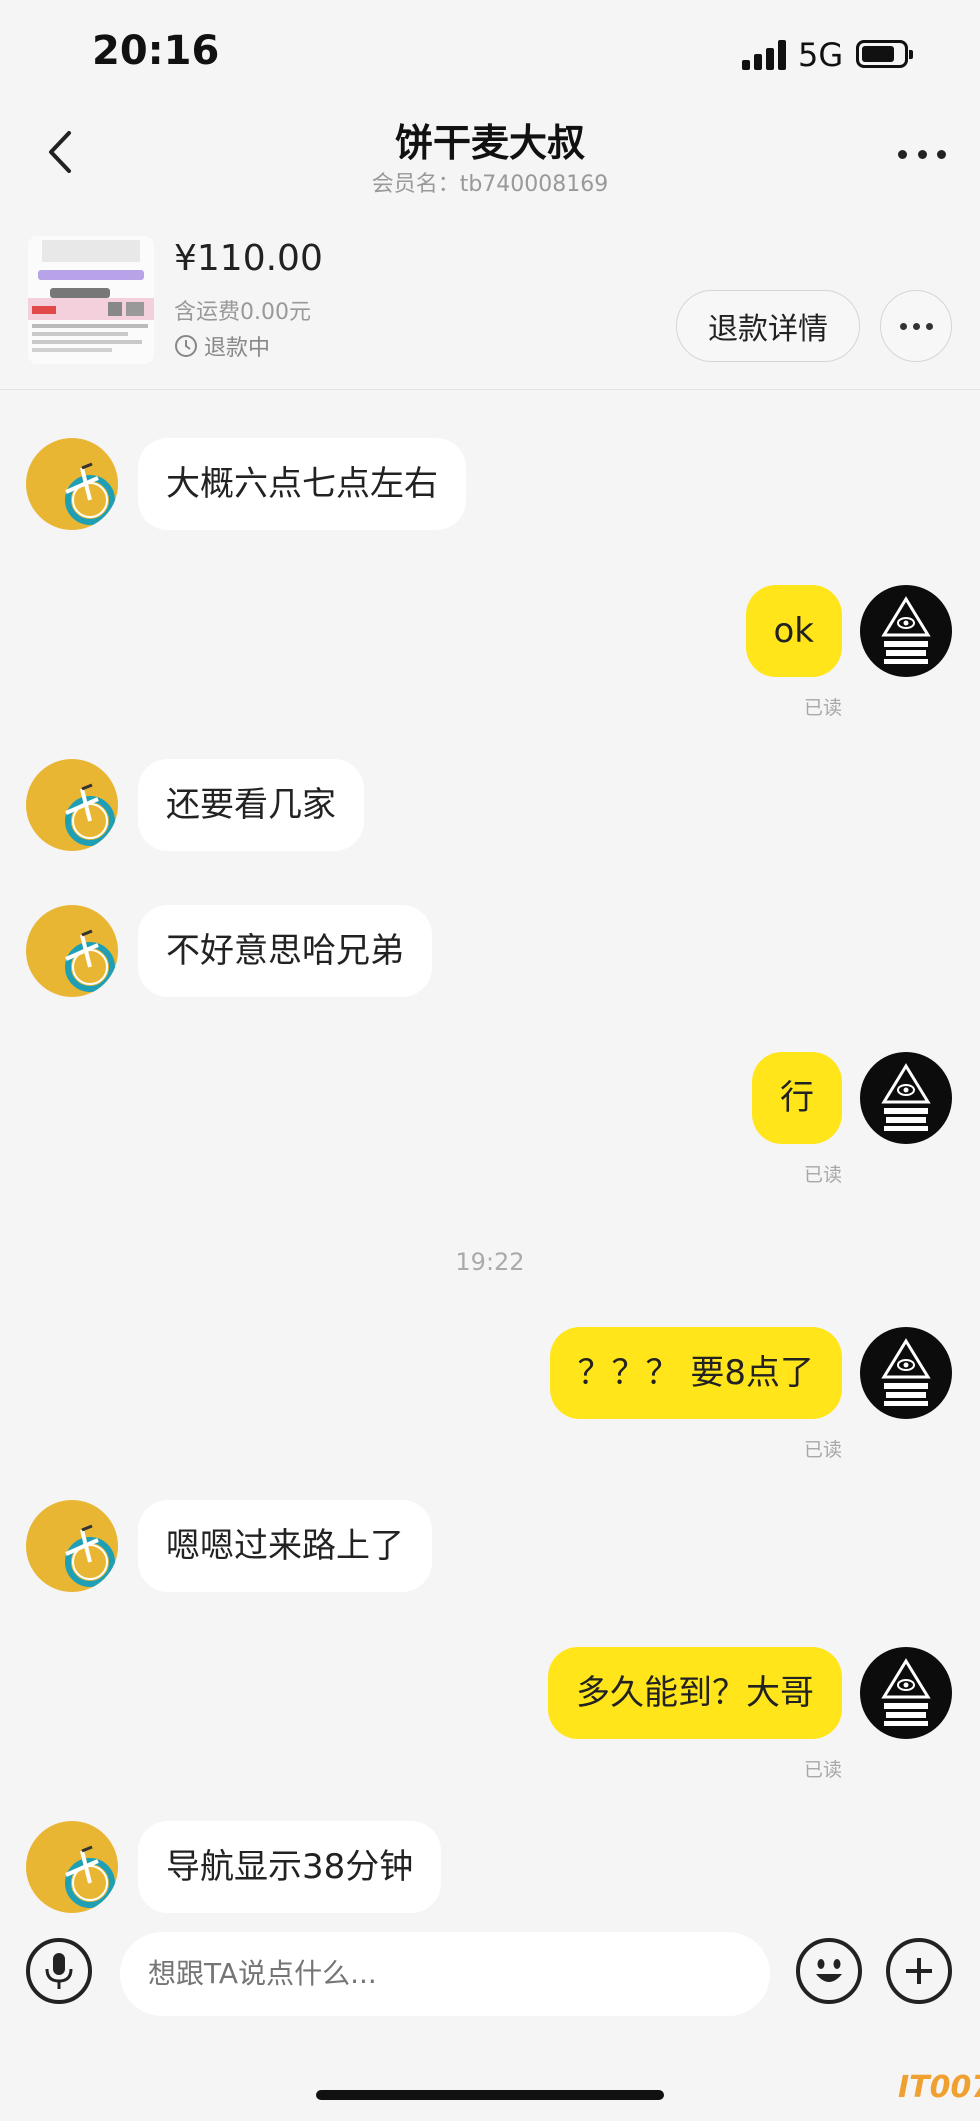  Describe the element at coordinates (490, 1262) in the screenshot. I see `chat-timestamp: 19:22` at that location.